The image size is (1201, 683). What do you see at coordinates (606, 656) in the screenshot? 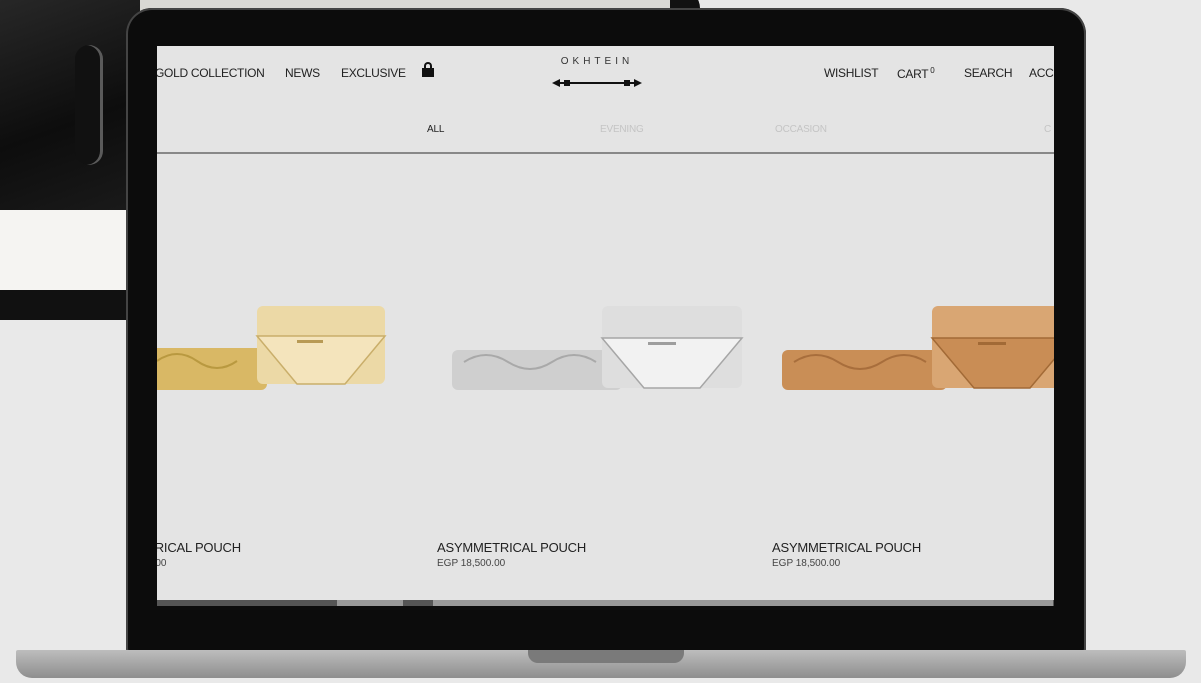
I see `laptop-notch` at bounding box center [606, 656].